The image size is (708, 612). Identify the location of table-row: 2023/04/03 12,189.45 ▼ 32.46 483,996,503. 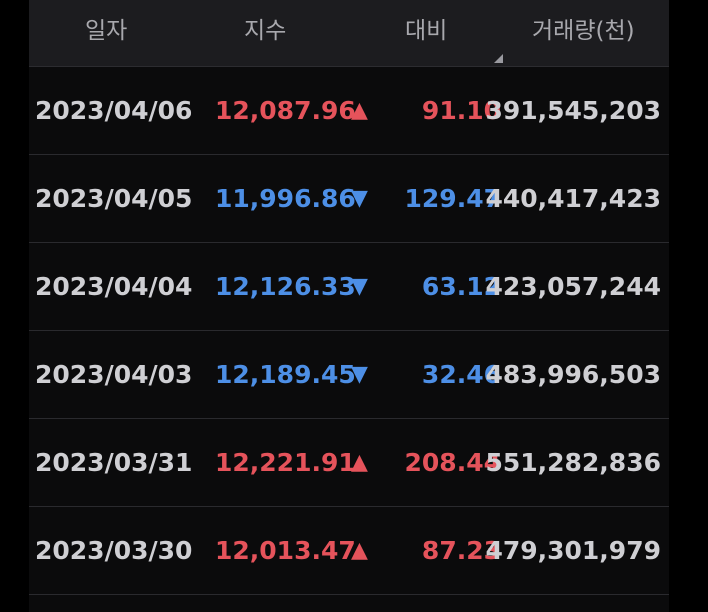
(349, 375).